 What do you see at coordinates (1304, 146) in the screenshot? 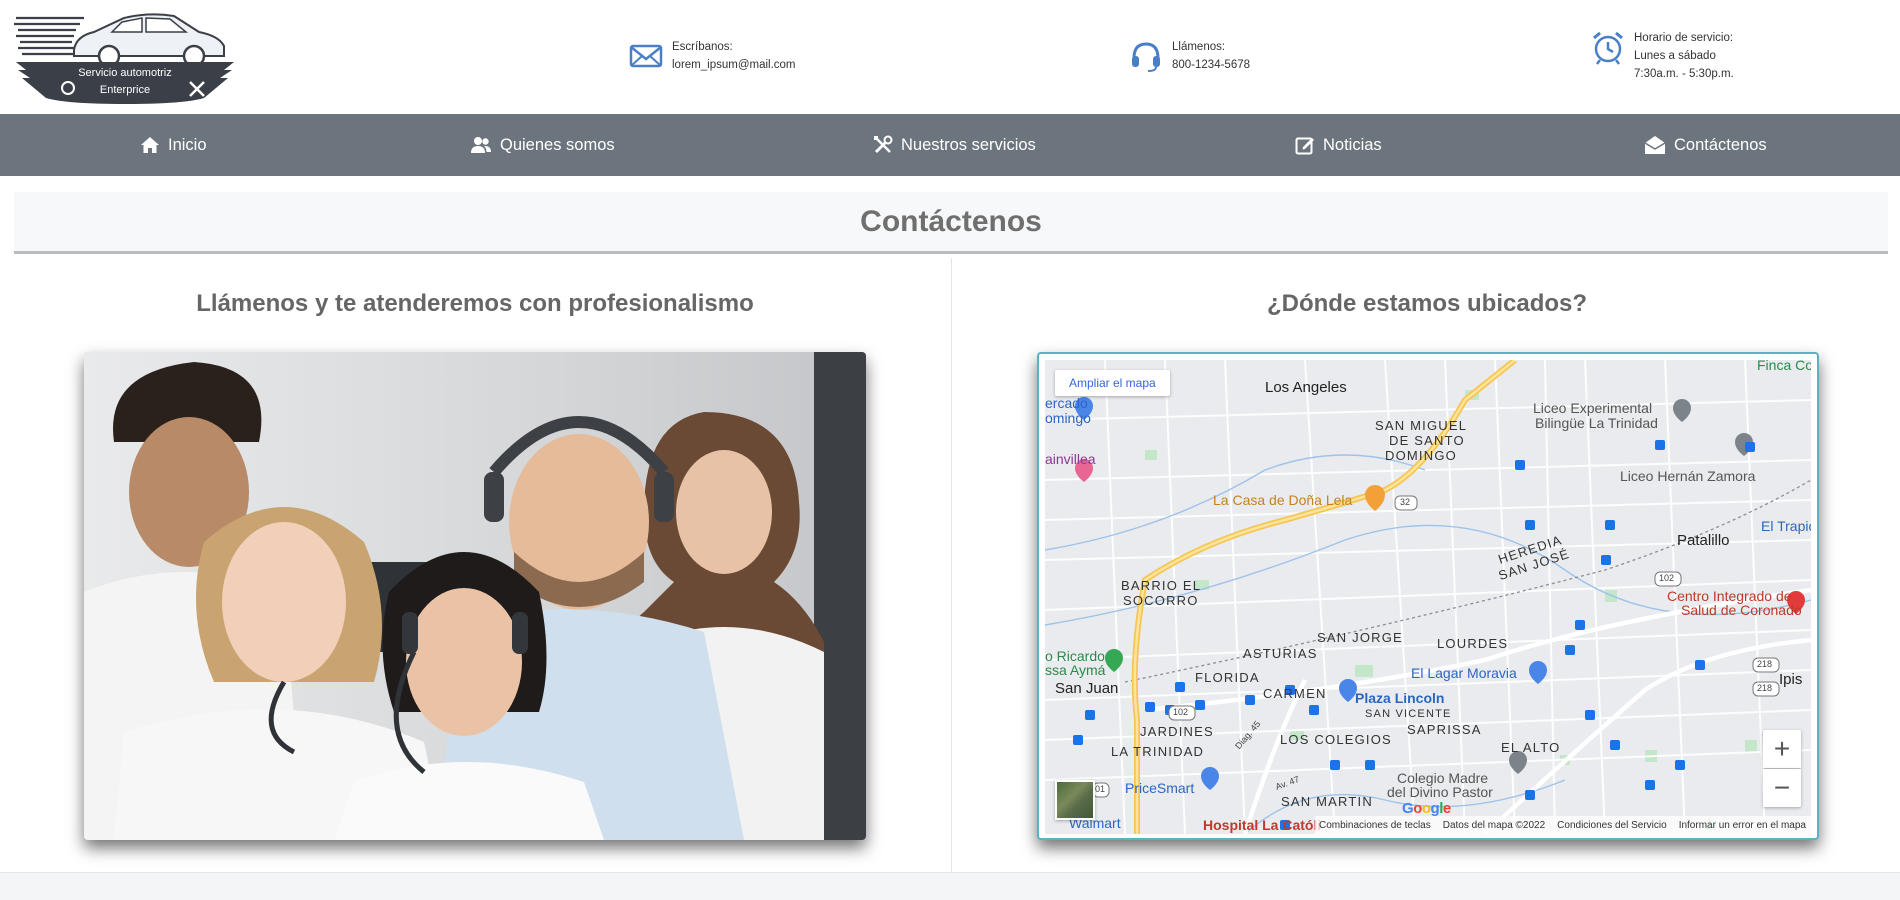
I see `edit-icon` at bounding box center [1304, 146].